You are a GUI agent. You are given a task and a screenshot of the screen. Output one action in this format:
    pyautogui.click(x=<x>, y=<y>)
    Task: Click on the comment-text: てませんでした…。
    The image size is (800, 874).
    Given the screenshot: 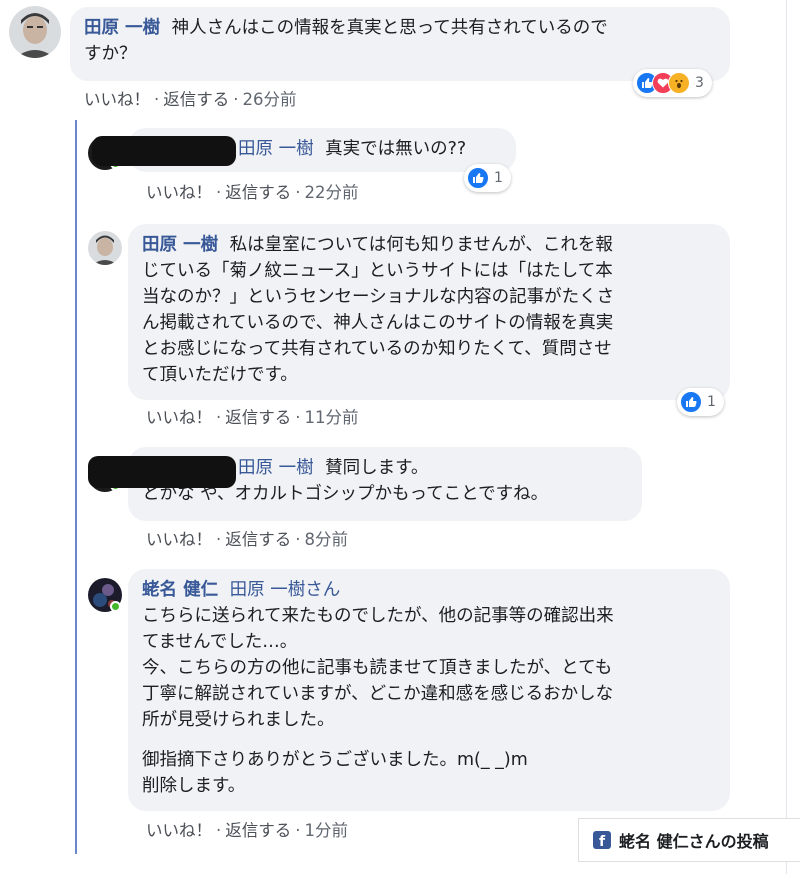 What is the action you would take?
    pyautogui.click(x=220, y=642)
    